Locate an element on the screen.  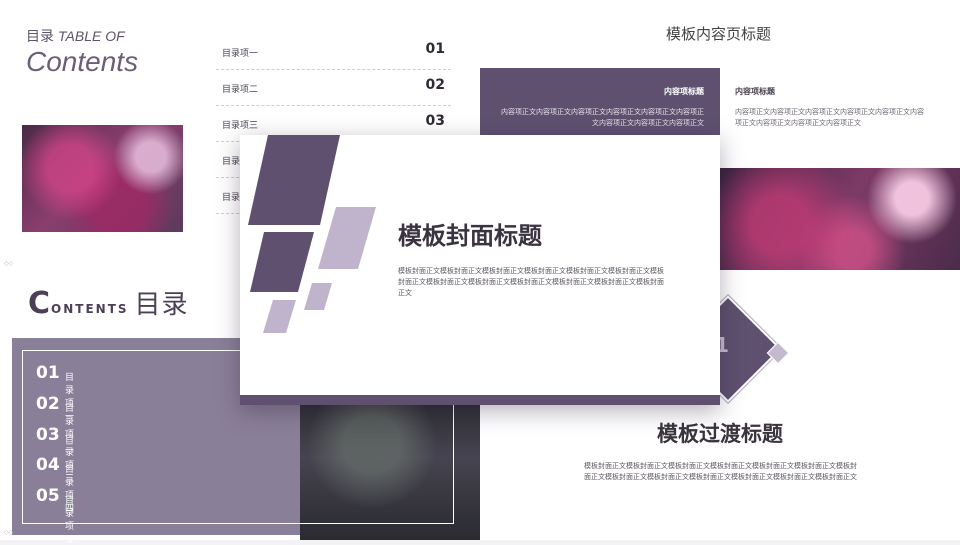
content-band is located at coordinates (600, 104).